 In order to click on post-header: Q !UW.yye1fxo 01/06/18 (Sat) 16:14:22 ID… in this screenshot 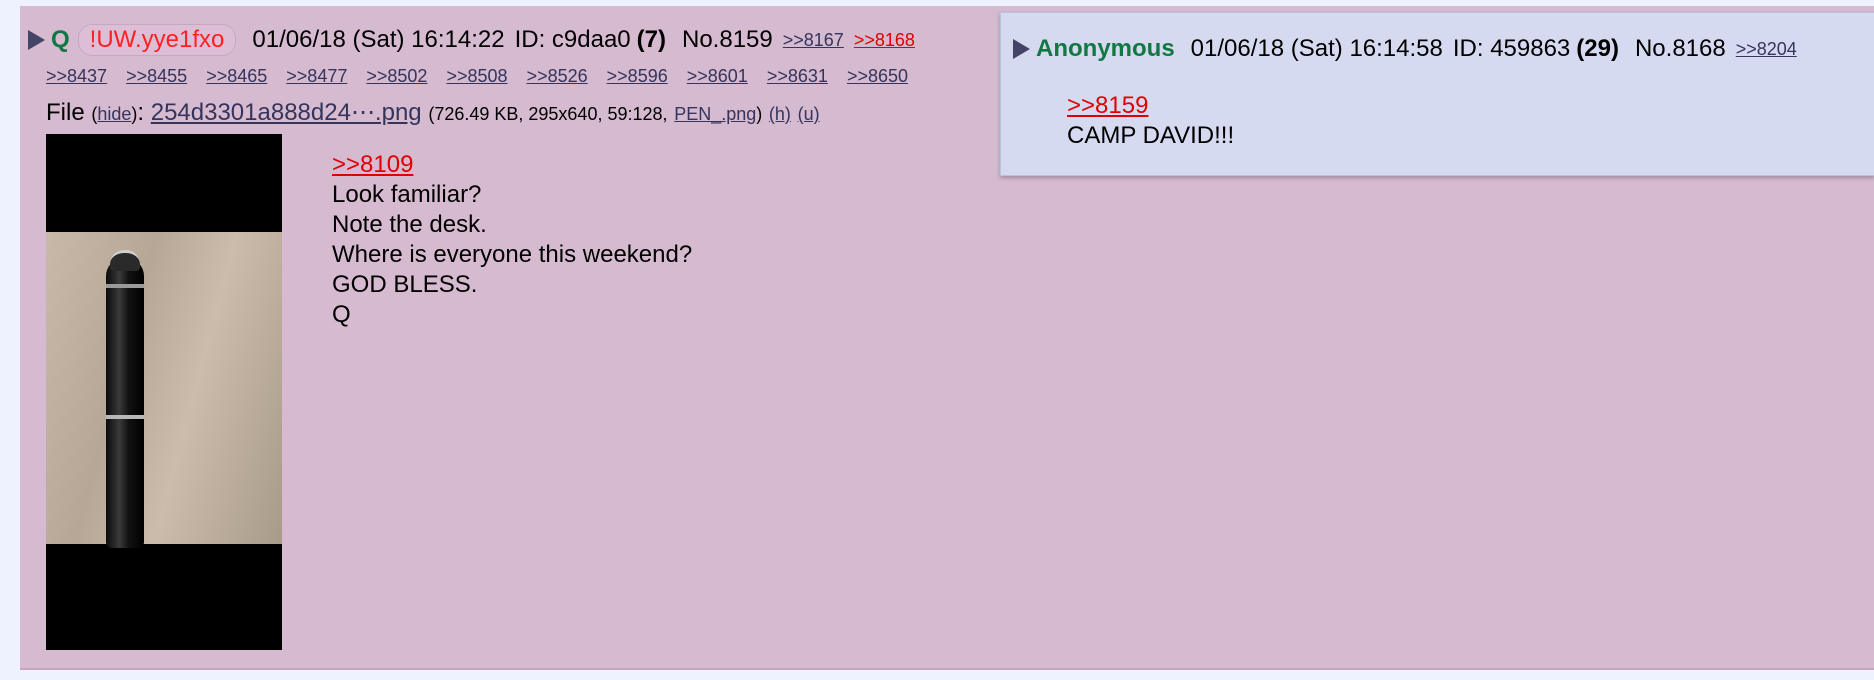, I will do `click(471, 40)`.